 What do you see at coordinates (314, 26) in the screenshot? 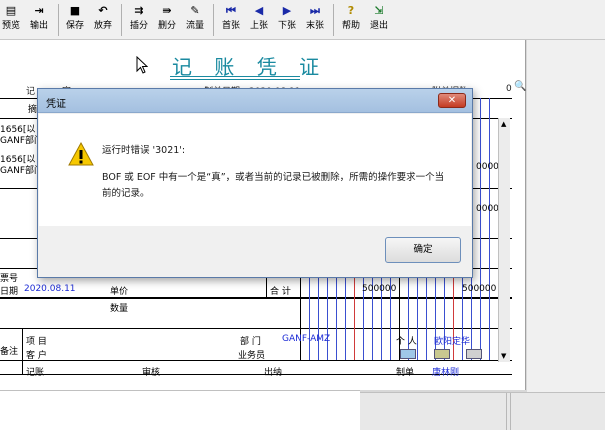
I see `last-record-label: 末张` at bounding box center [314, 26].